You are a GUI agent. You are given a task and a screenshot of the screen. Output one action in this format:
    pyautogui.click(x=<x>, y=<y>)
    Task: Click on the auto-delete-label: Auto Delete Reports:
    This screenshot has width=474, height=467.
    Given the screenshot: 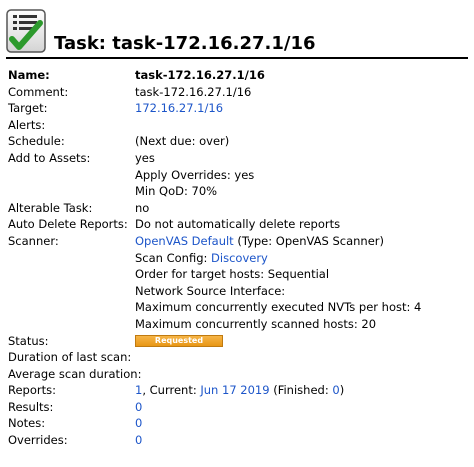 What is the action you would take?
    pyautogui.click(x=68, y=224)
    